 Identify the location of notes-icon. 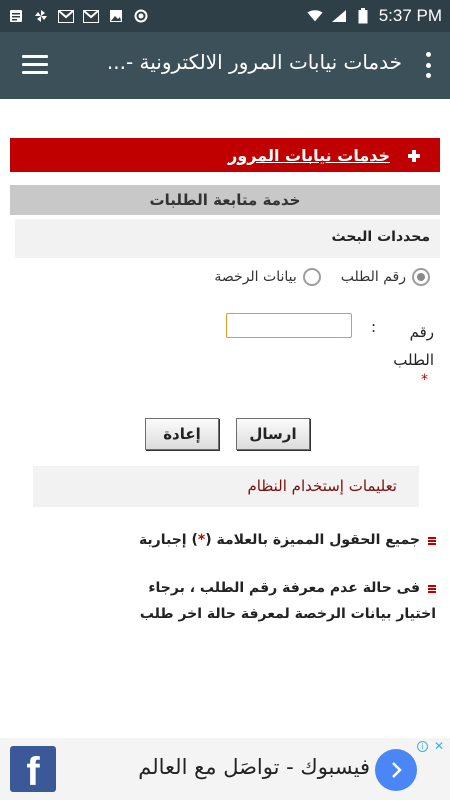
(16, 16).